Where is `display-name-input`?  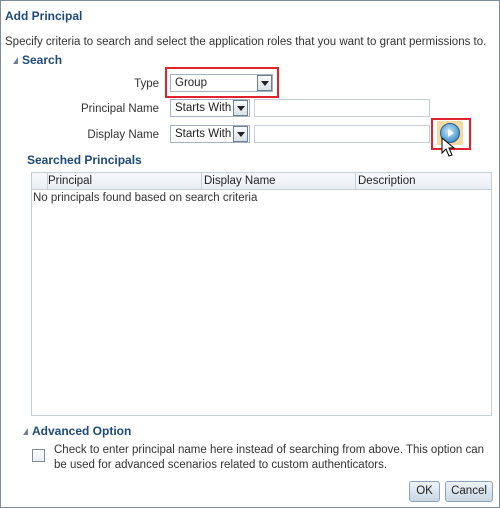 display-name-input is located at coordinates (342, 134).